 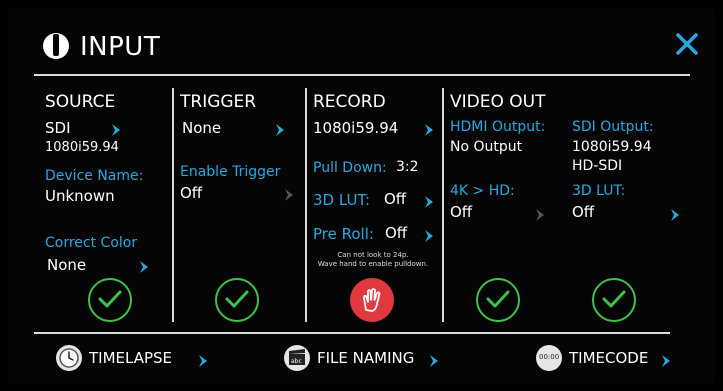 I want to click on device-name-label: Device Name:, so click(x=94, y=176).